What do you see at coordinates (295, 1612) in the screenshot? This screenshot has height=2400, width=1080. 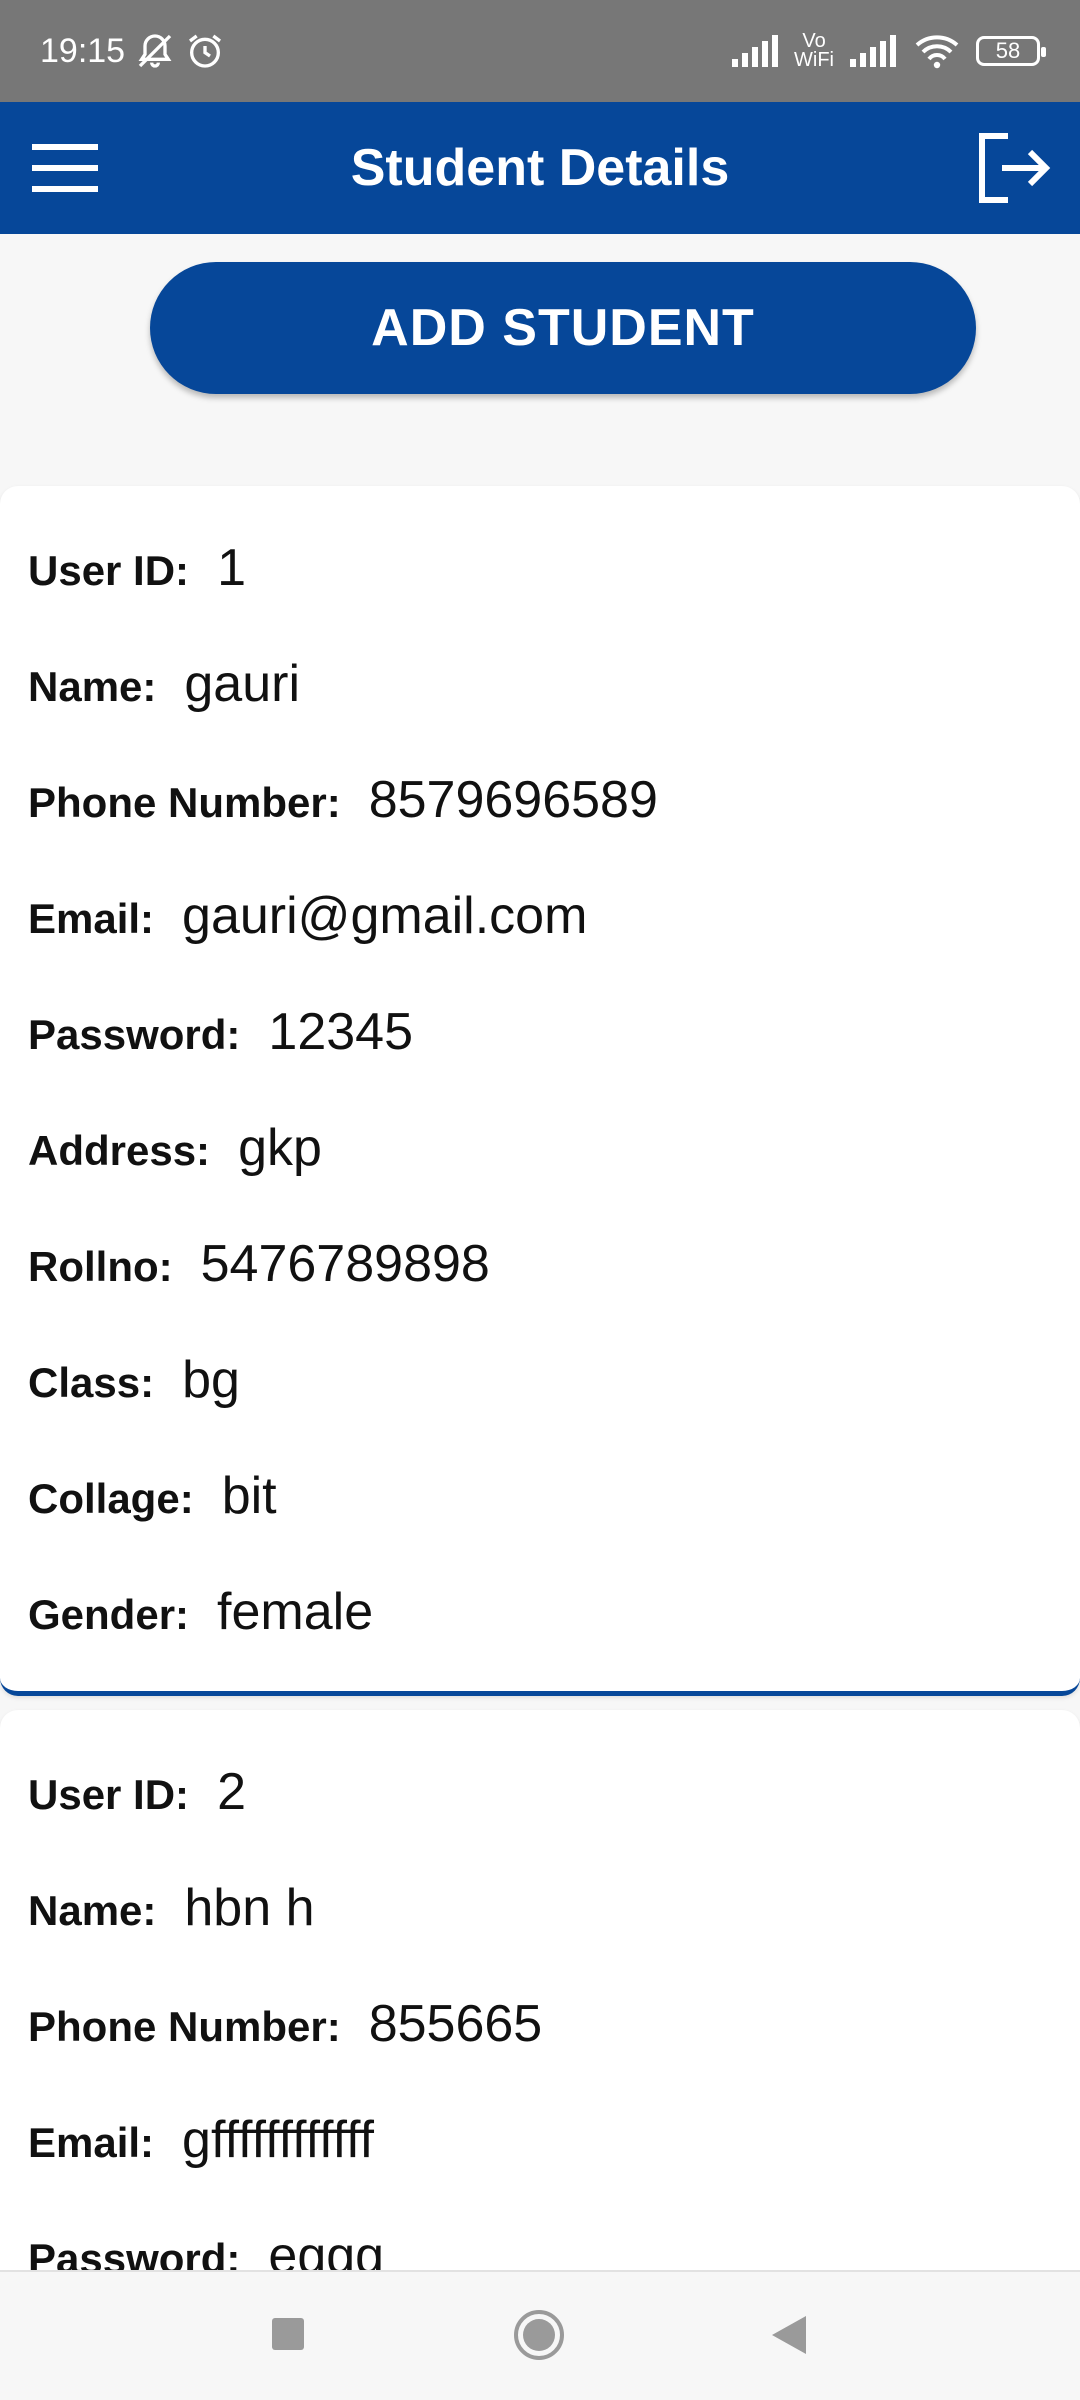 I see `field-value: female` at bounding box center [295, 1612].